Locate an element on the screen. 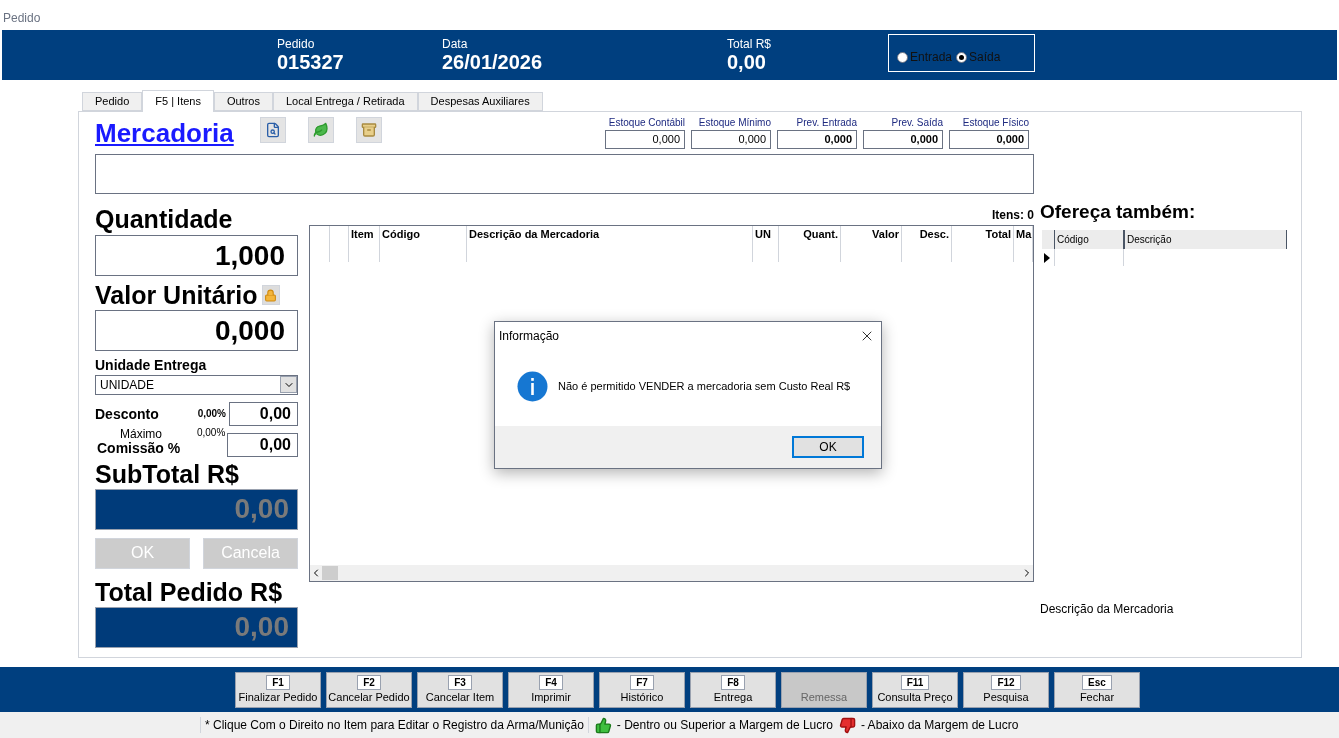 Image resolution: width=1339 pixels, height=738 pixels. tab: Despesas Auxiliares is located at coordinates (480, 101).